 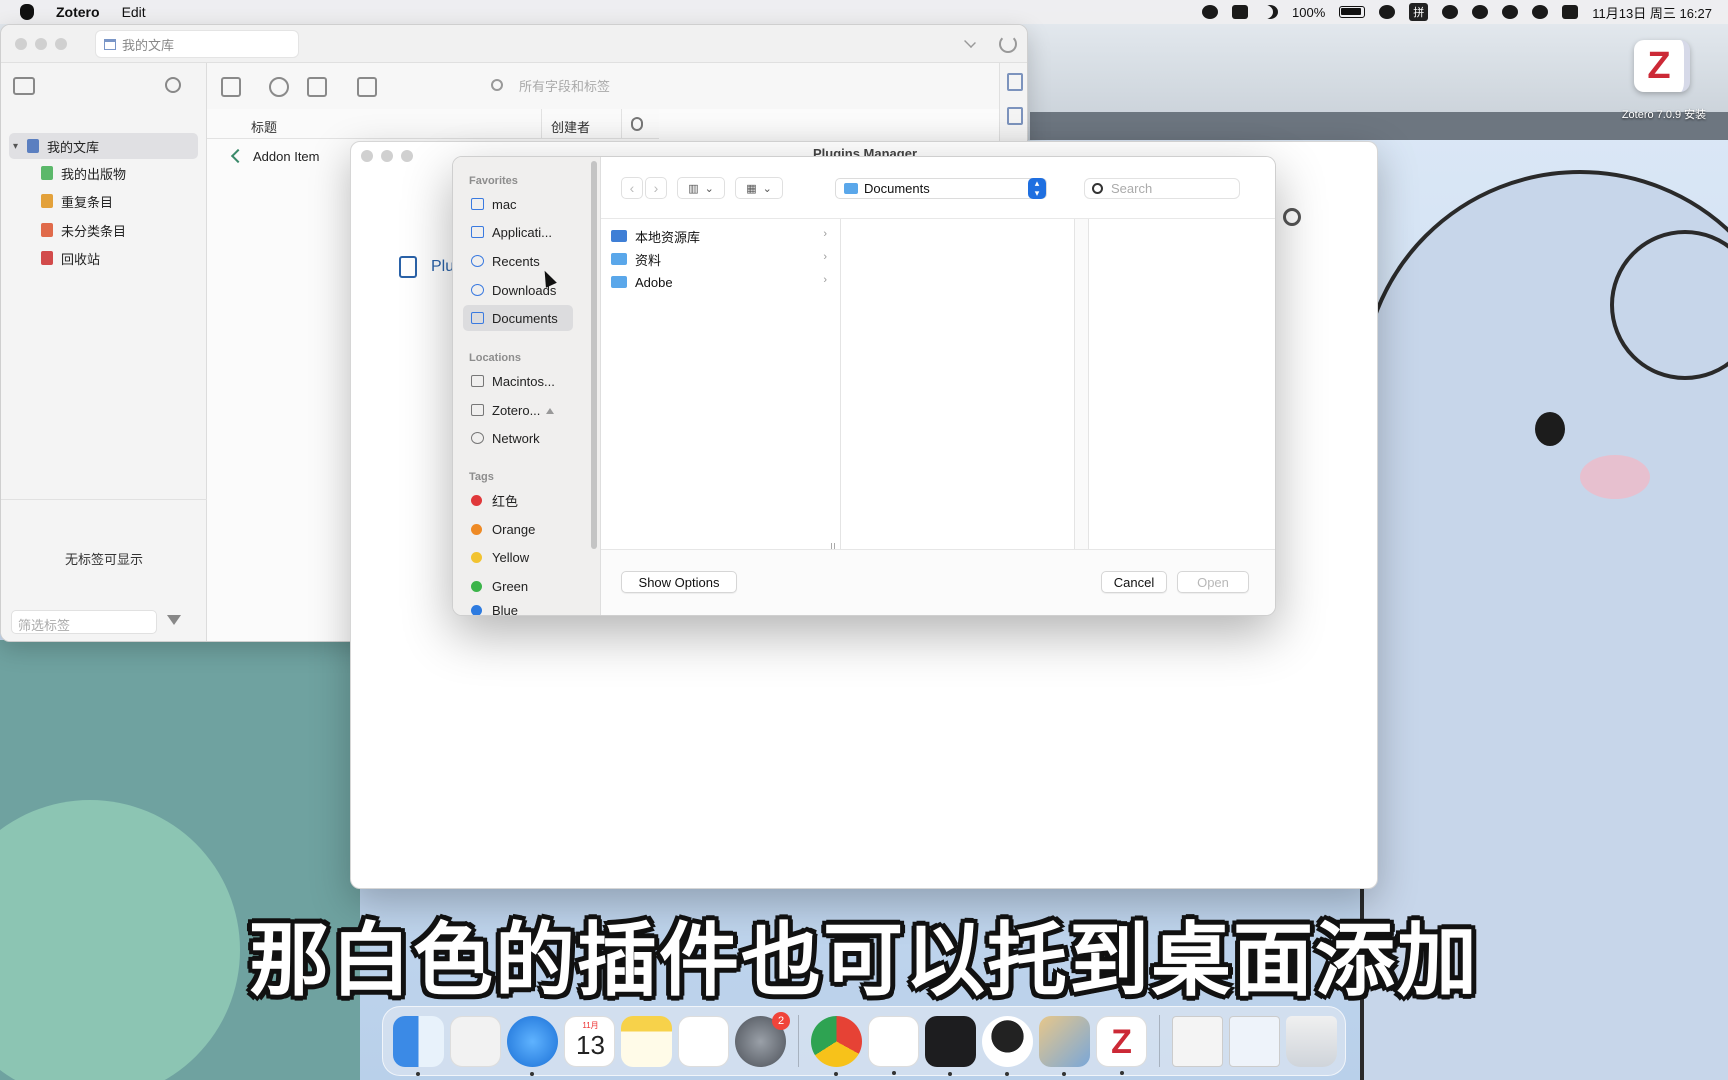 What do you see at coordinates (970, 42) in the screenshot?
I see `tabs-menu-chevron-icon` at bounding box center [970, 42].